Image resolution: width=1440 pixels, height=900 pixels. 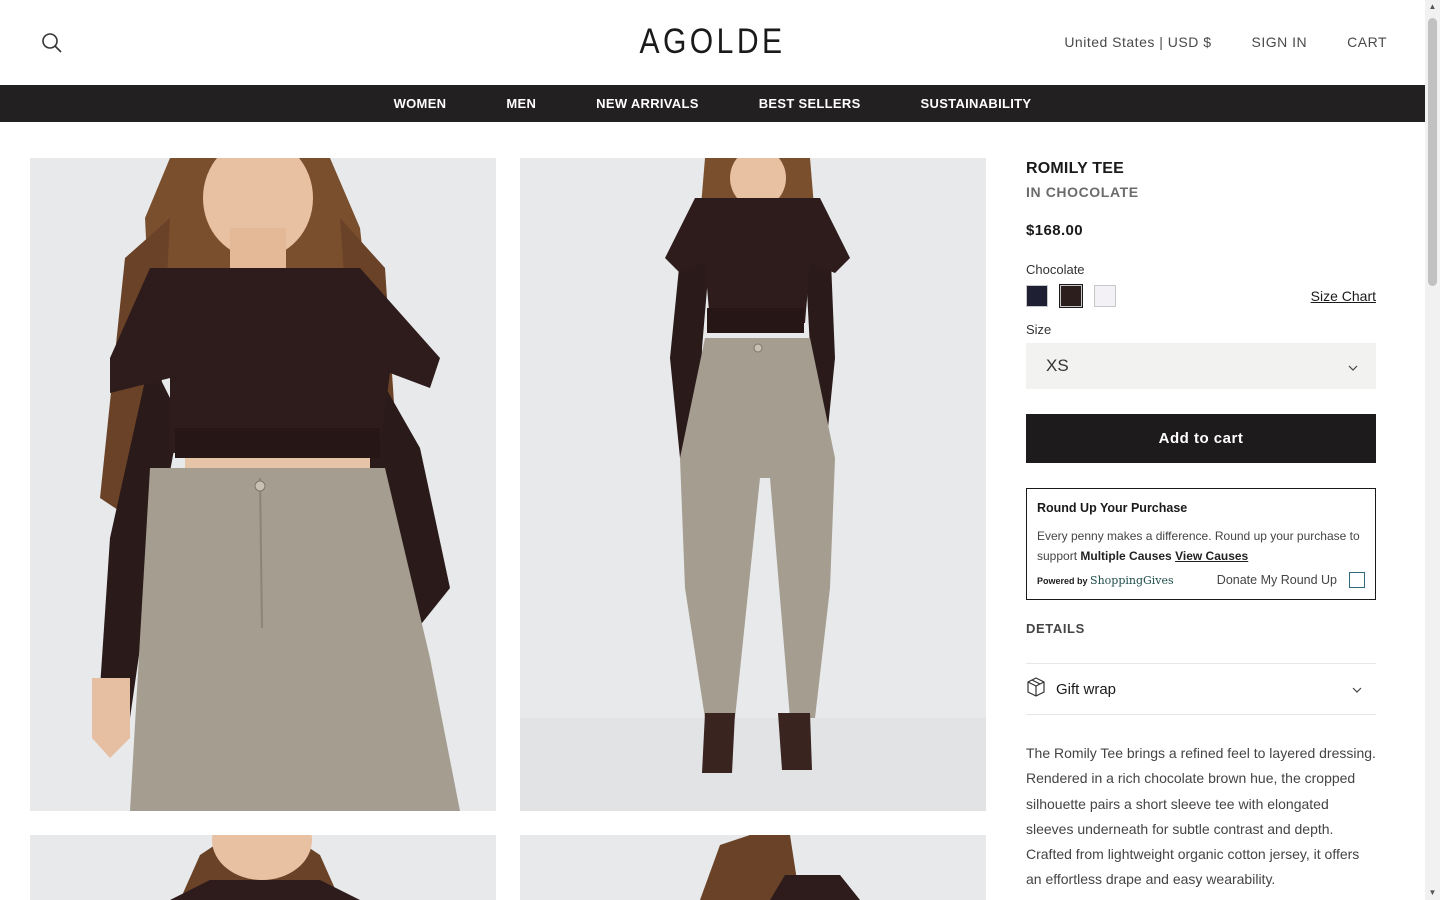 What do you see at coordinates (1201, 689) in the screenshot?
I see `gift-wrap-accordion: Gift wrap` at bounding box center [1201, 689].